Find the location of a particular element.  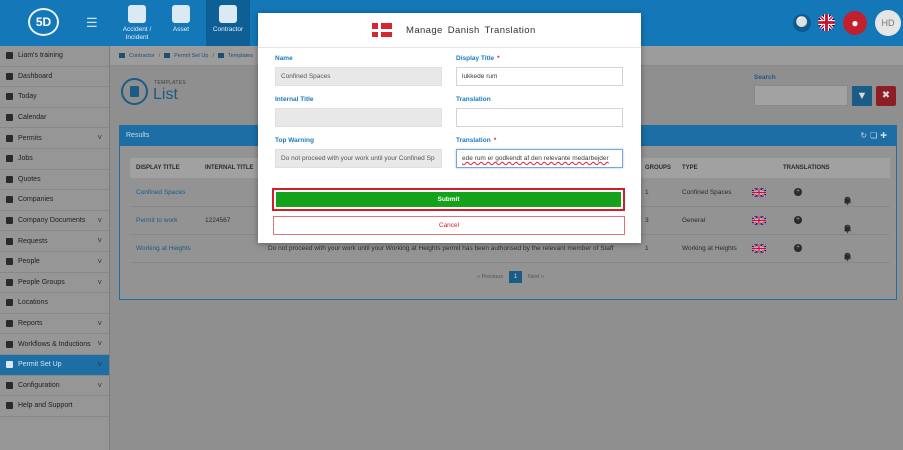

emergency-drop-icon: ● is located at coordinates (855, 23).